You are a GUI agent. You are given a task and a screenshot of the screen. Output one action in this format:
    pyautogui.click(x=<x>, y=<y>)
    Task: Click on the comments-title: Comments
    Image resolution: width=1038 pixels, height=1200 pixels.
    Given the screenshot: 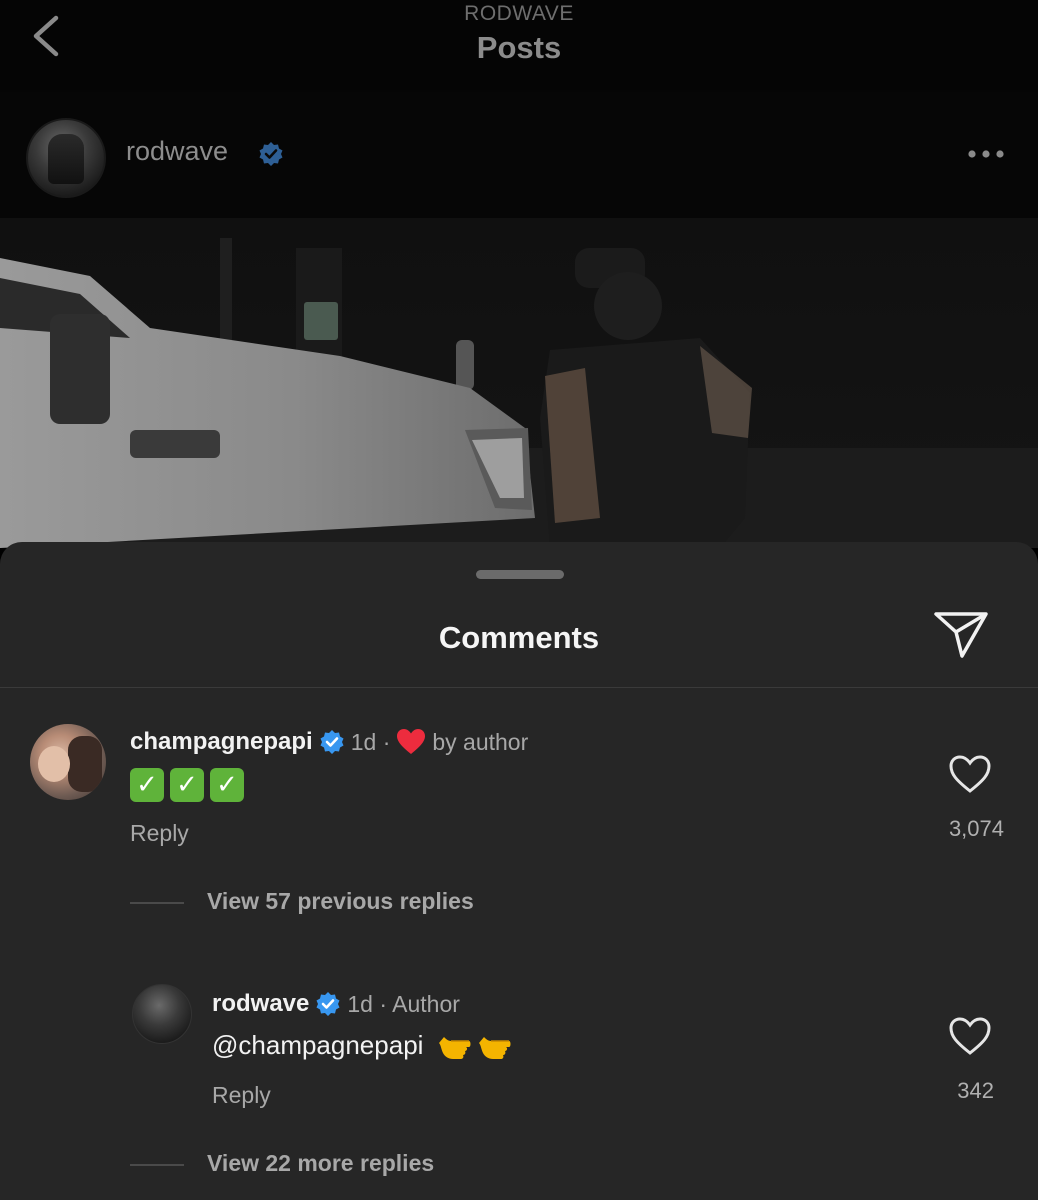 What is the action you would take?
    pyautogui.click(x=519, y=637)
    